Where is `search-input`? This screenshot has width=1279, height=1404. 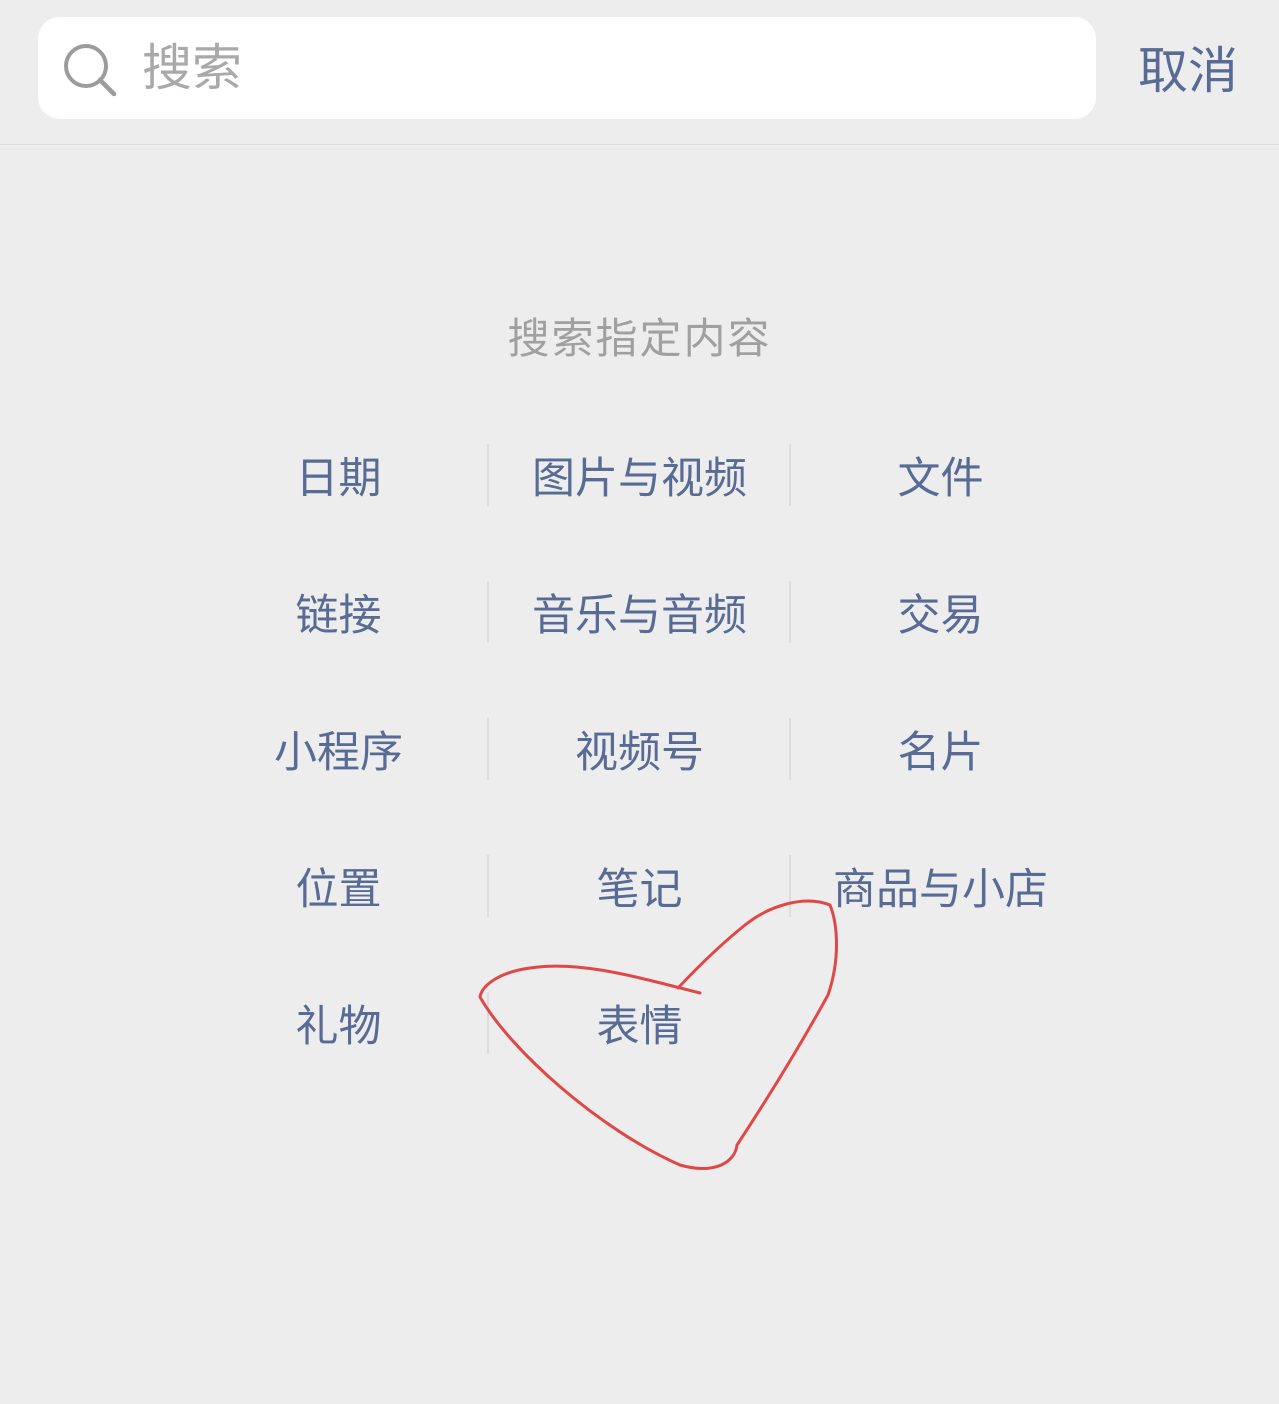
search-input is located at coordinates (592, 68).